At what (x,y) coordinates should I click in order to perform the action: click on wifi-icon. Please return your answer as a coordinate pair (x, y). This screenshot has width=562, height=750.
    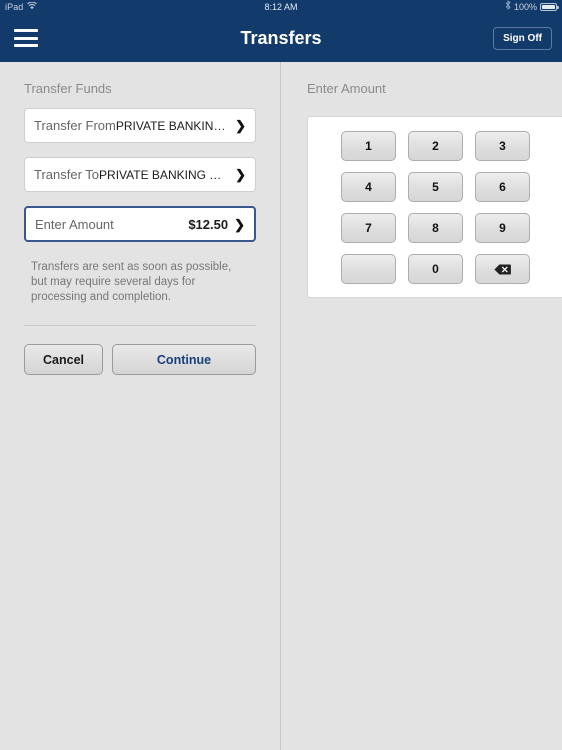
    Looking at the image, I should click on (32, 7).